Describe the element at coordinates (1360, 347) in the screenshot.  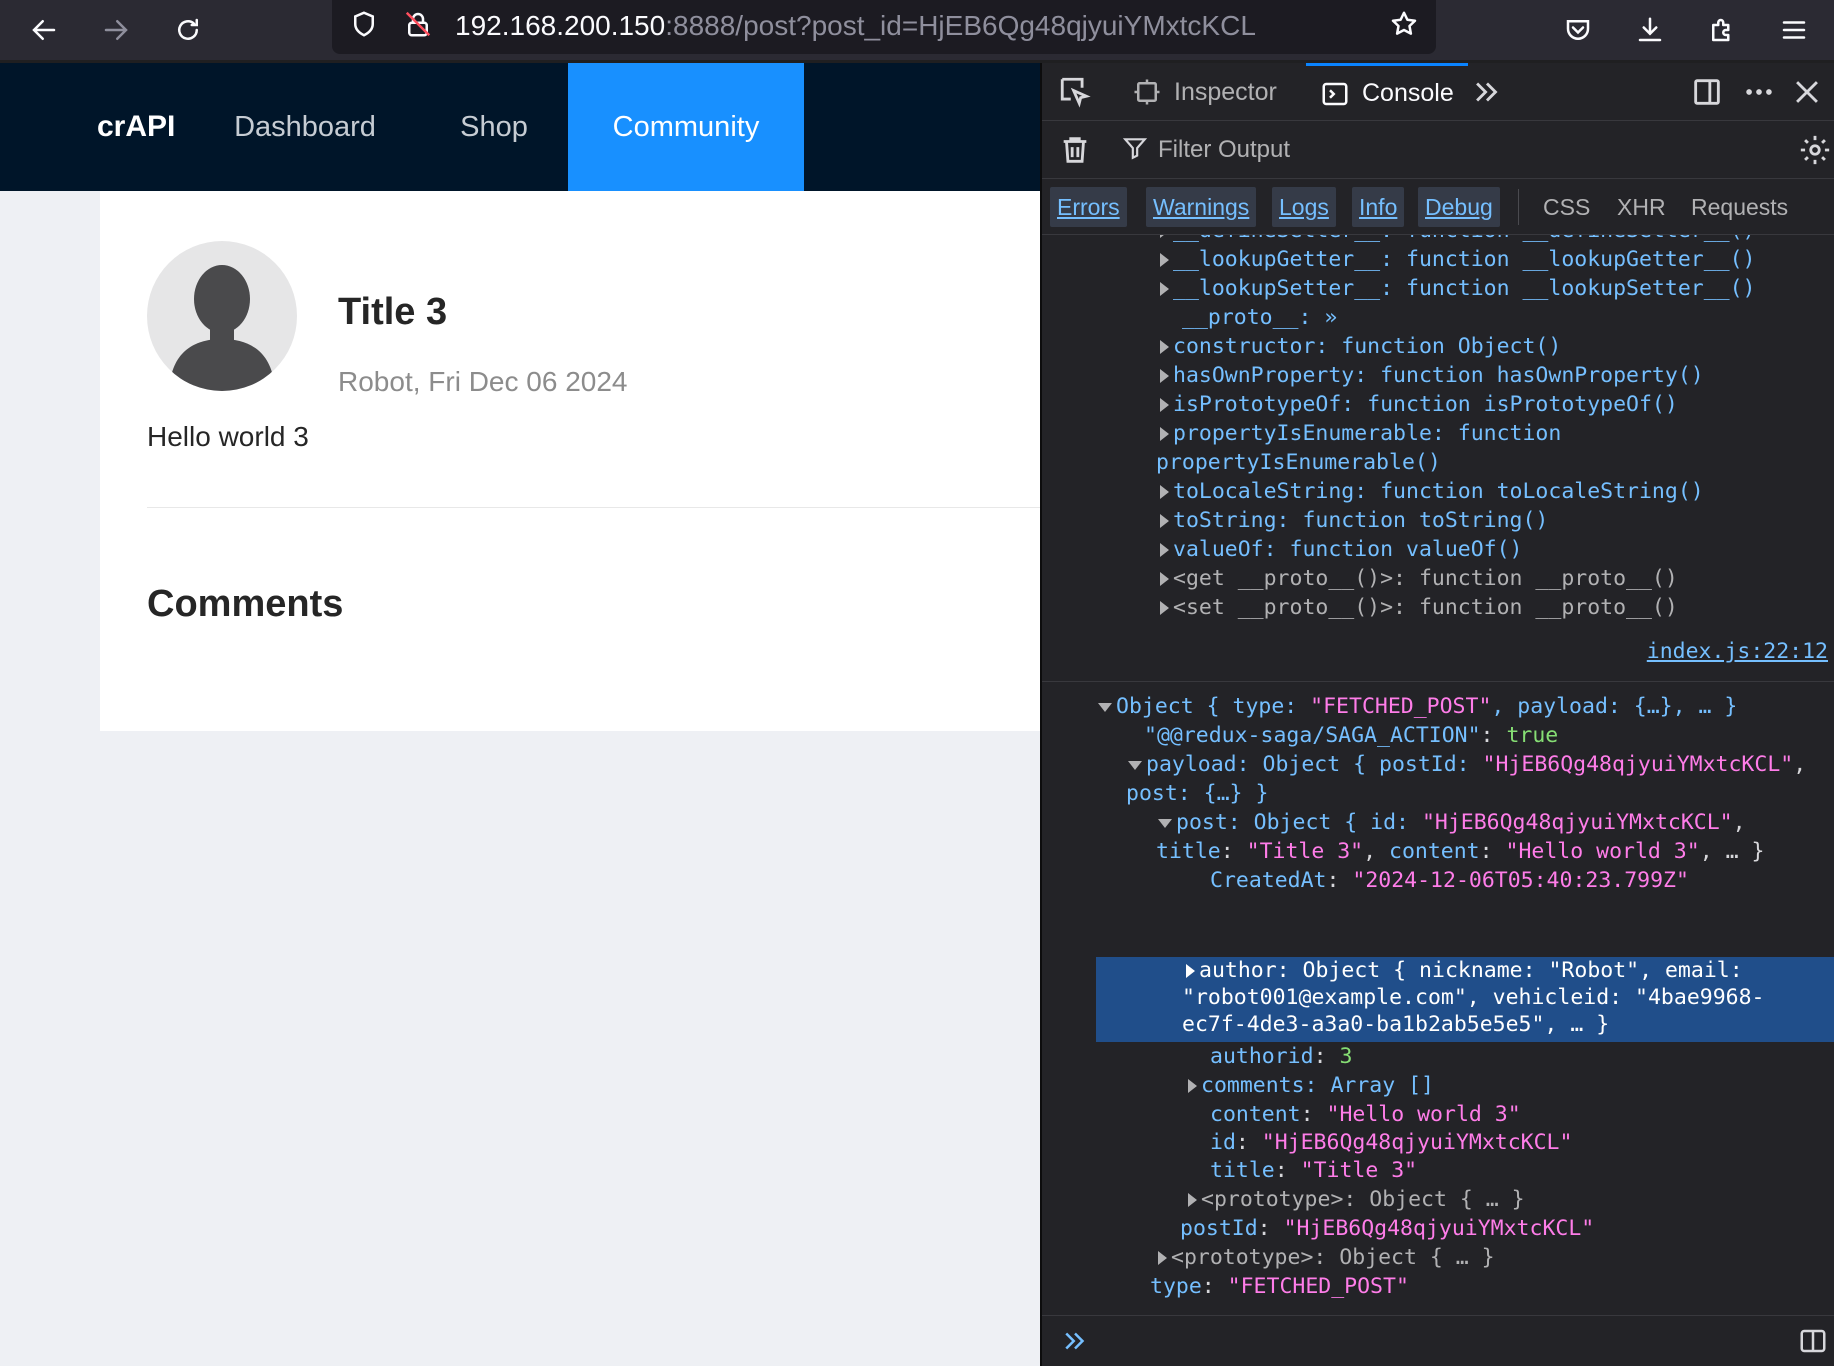
I see `console-line: constructor: function Object()` at that location.